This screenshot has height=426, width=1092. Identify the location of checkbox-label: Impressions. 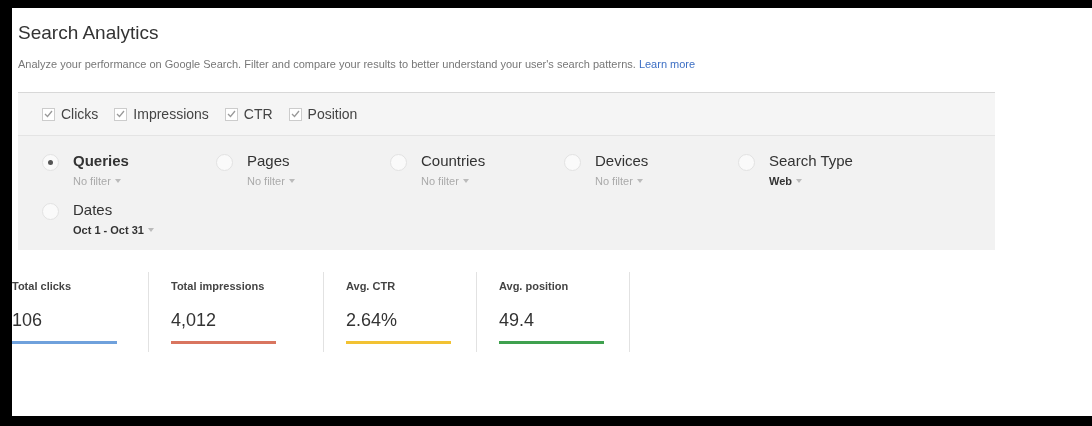
(171, 114).